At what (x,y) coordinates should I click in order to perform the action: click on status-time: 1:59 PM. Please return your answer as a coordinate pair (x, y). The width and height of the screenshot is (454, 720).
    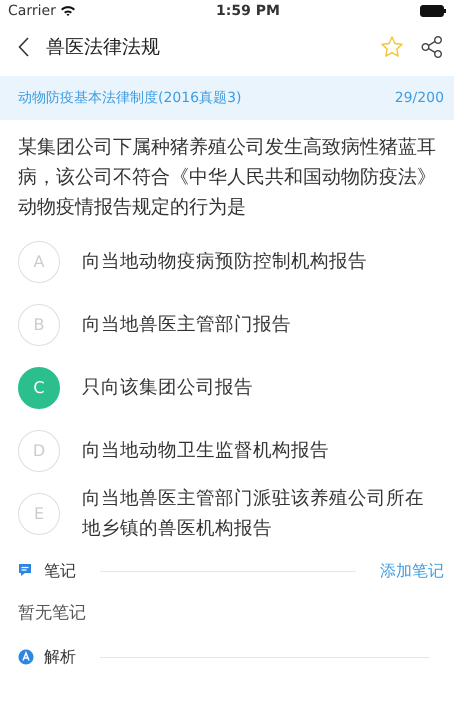
    Looking at the image, I should click on (248, 11).